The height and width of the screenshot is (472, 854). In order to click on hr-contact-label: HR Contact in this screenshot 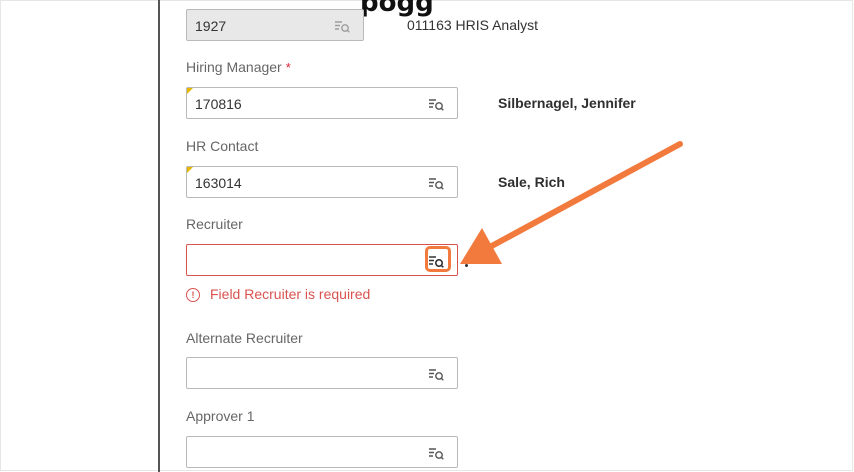, I will do `click(222, 146)`.